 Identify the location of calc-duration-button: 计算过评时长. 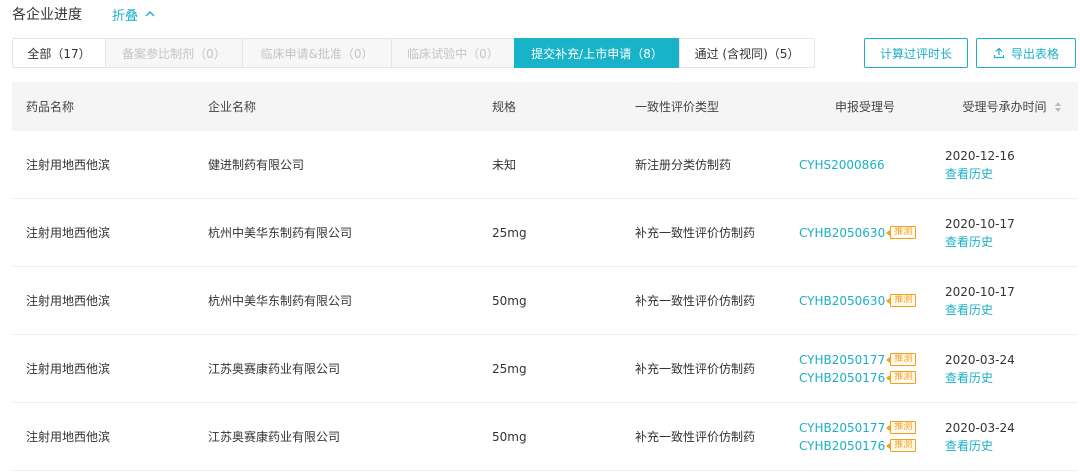
(916, 53).